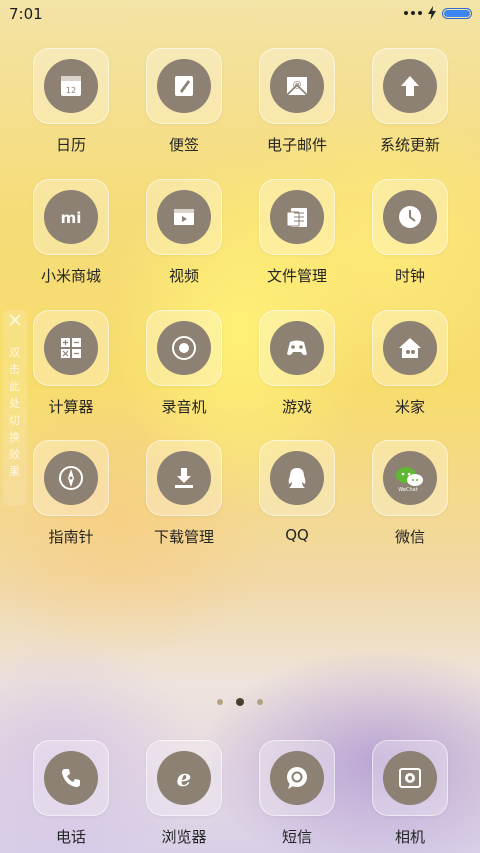 The image size is (480, 853). I want to click on app-wechat: WeChat 微信, so click(410, 493).